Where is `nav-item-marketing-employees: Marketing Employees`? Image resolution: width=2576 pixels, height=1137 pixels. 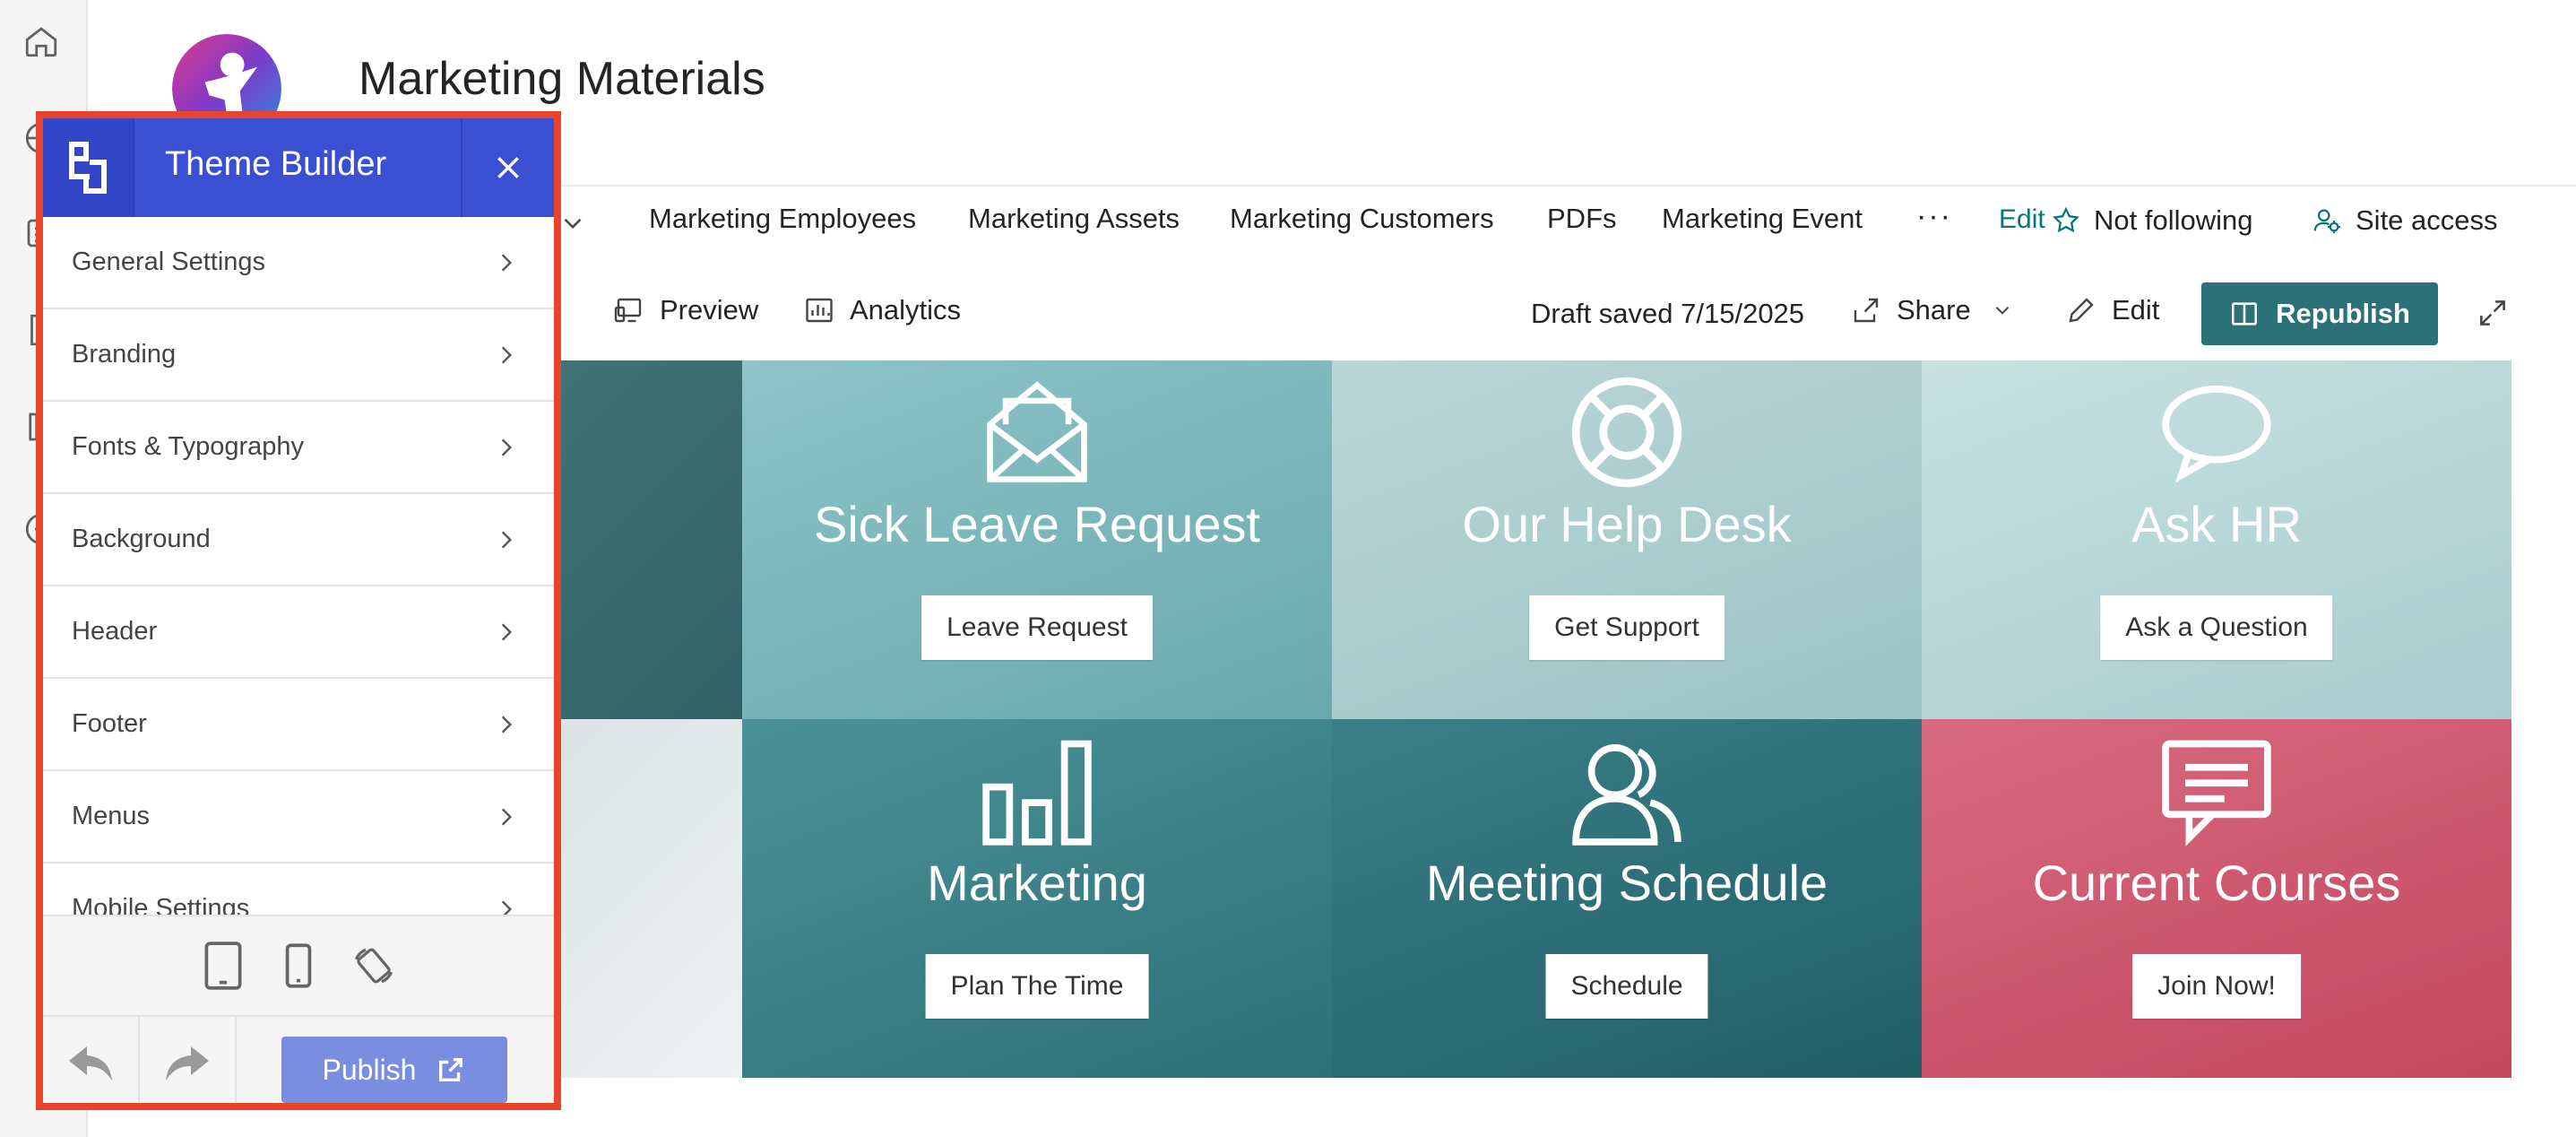
nav-item-marketing-employees: Marketing Employees is located at coordinates (782, 219).